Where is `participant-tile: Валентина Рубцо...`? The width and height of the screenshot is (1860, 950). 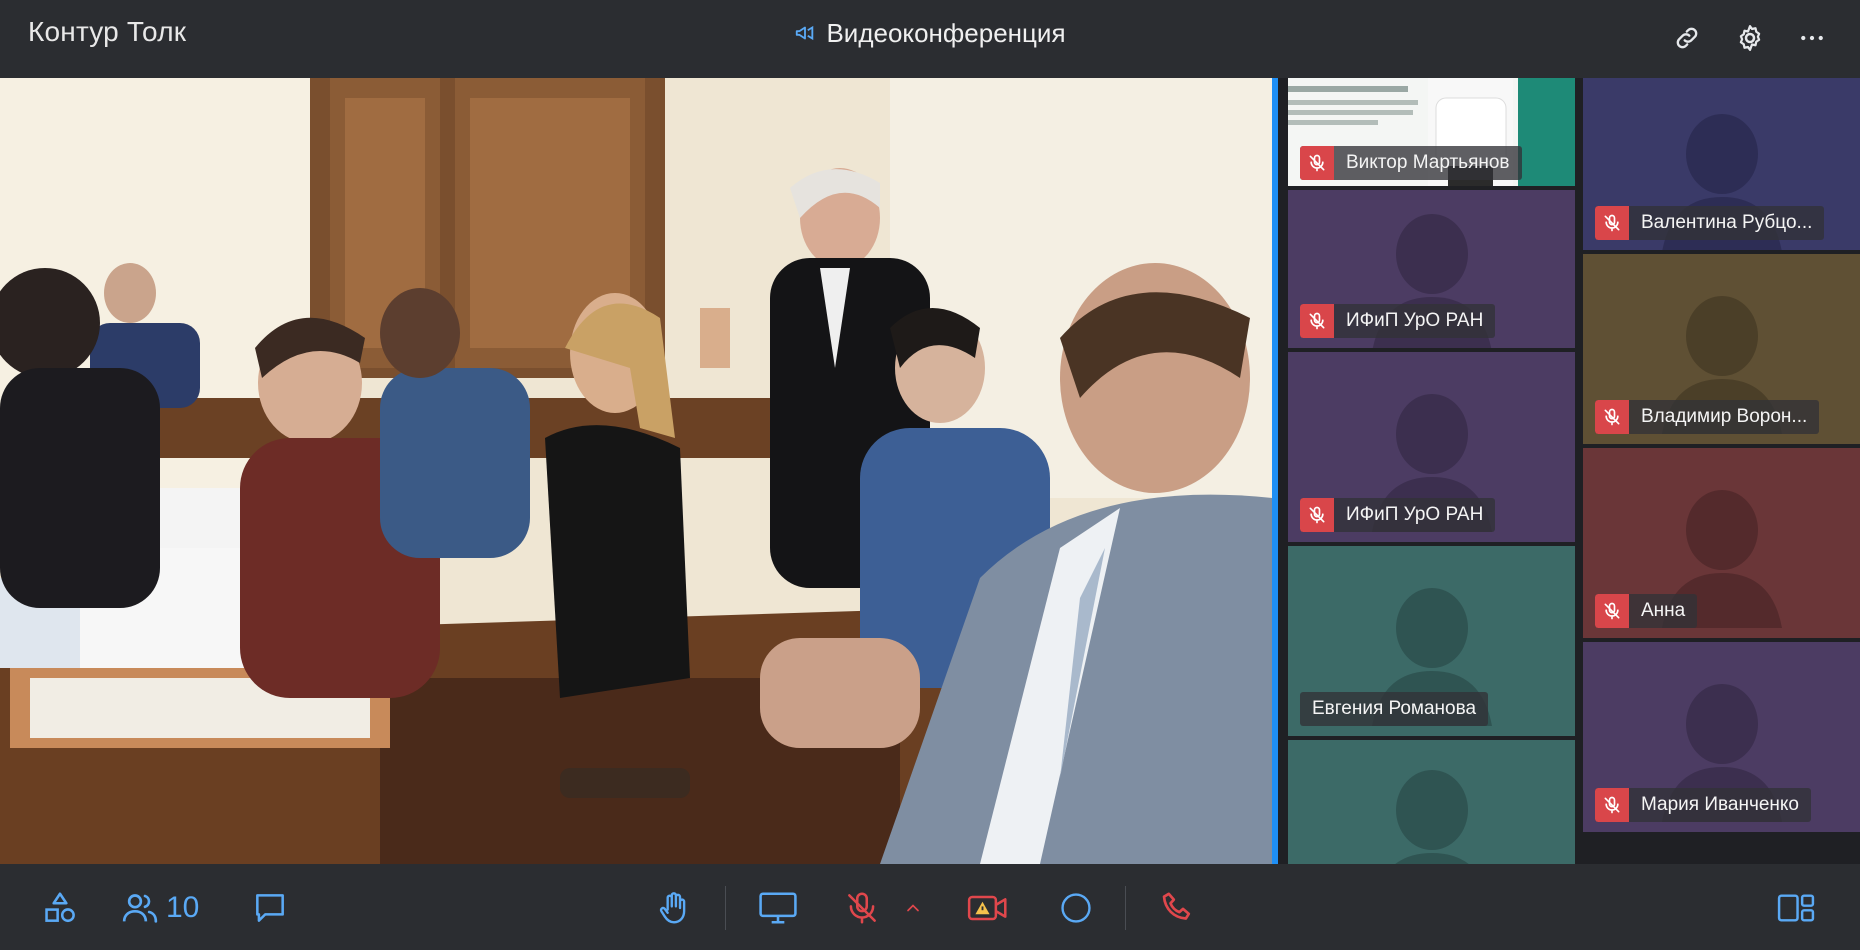
participant-tile: Валентина Рубцо... is located at coordinates (1721, 164).